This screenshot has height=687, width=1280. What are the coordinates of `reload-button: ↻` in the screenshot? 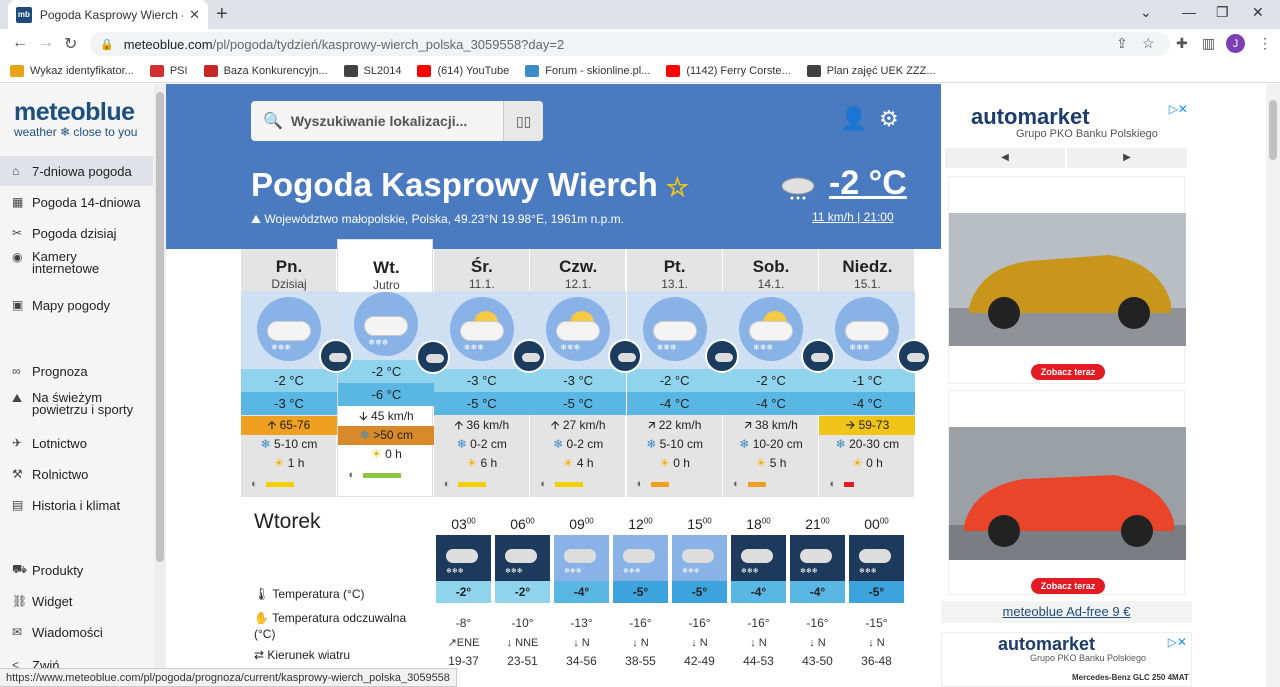 It's located at (70, 44).